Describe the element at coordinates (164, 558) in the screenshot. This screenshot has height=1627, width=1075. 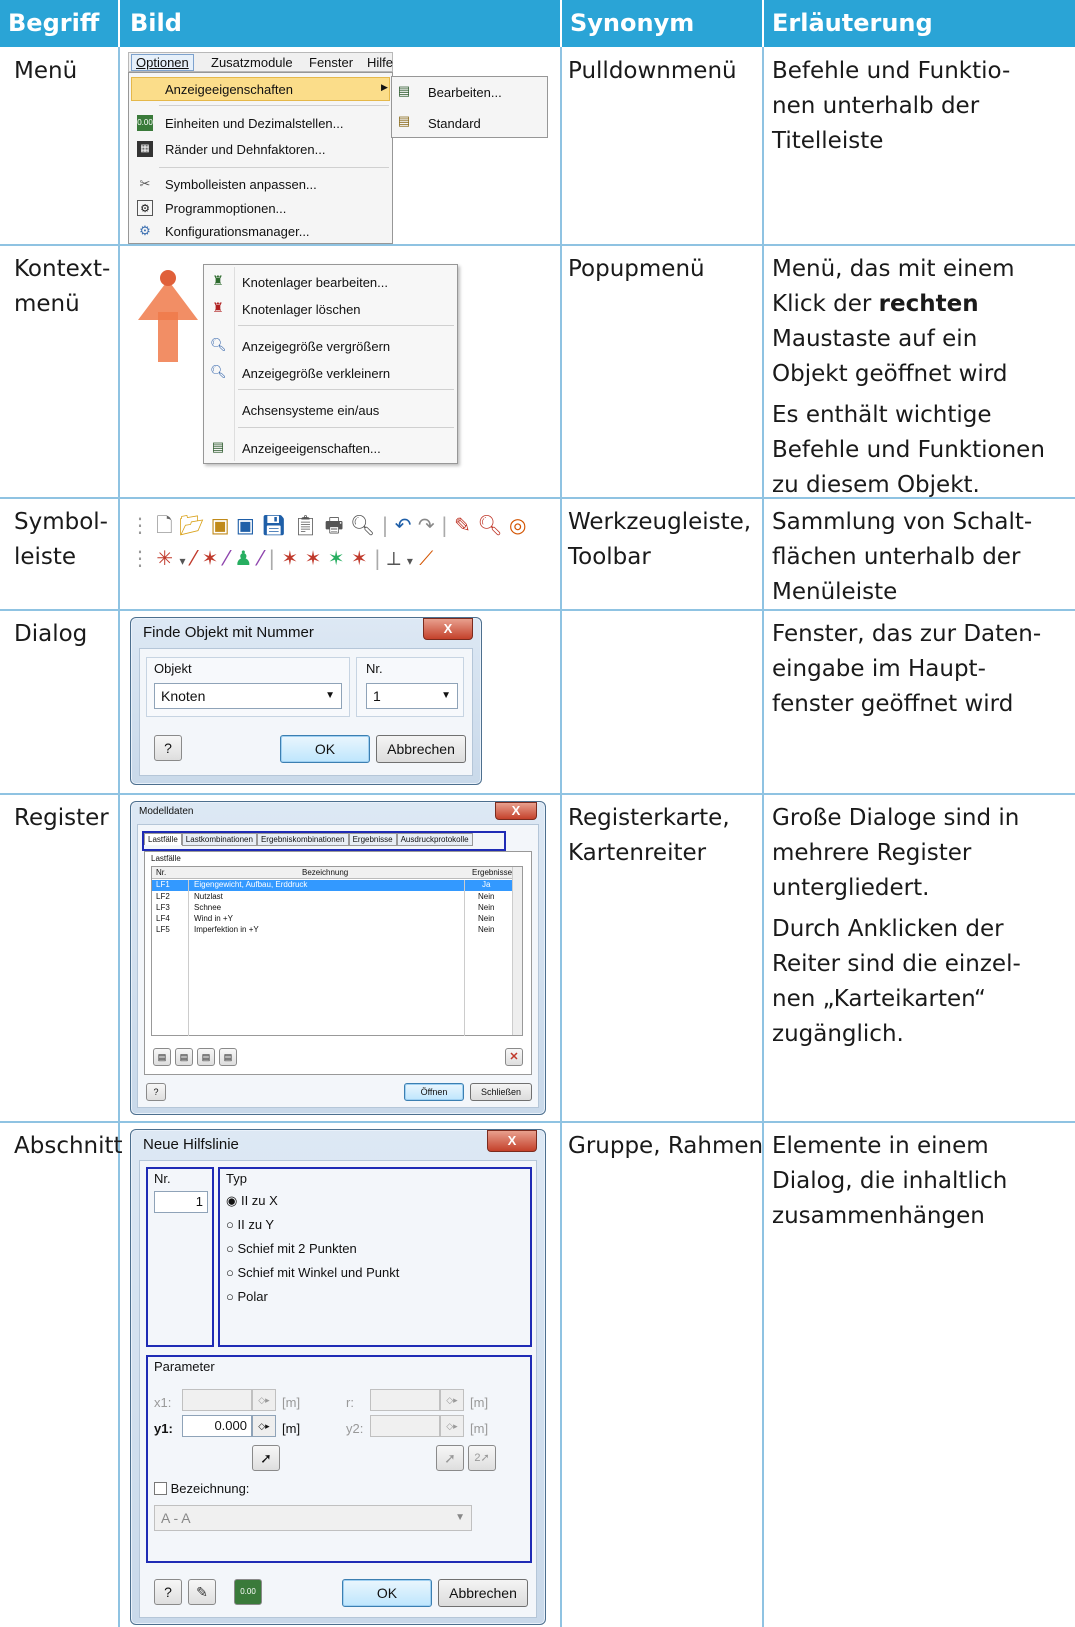
I see `node-icon: ✳` at that location.